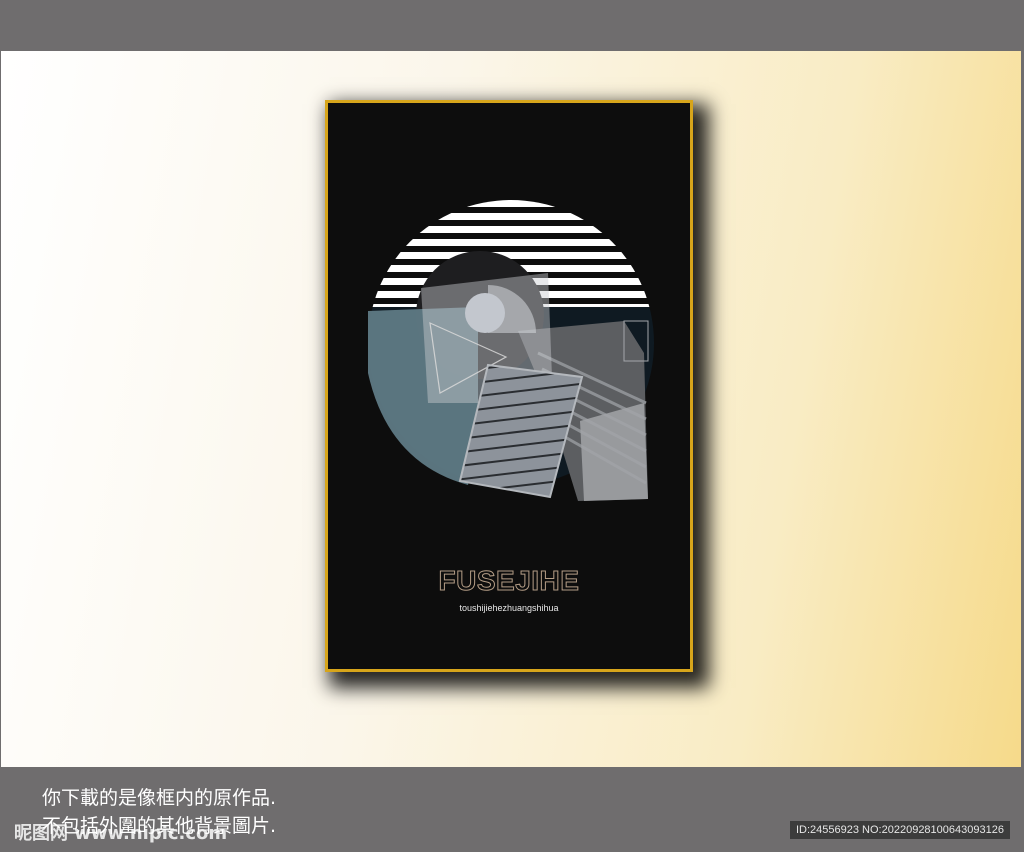  Describe the element at coordinates (159, 798) in the screenshot. I see `notice-line-1: 你下載的是像框内的原作品.` at that location.